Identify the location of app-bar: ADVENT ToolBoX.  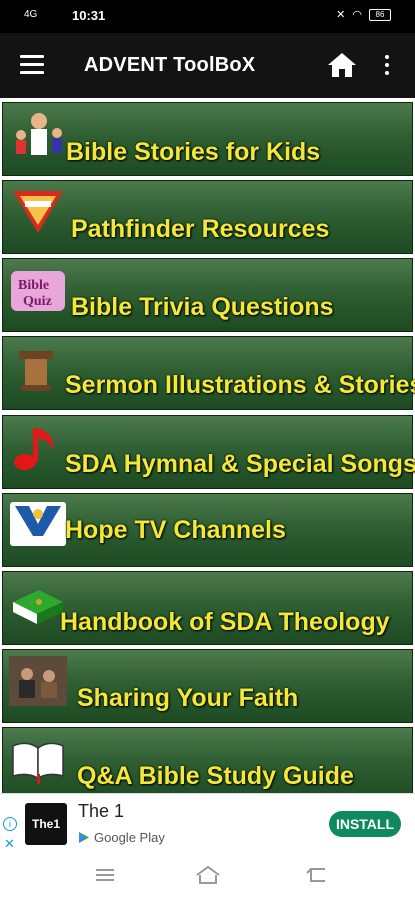
(207, 65).